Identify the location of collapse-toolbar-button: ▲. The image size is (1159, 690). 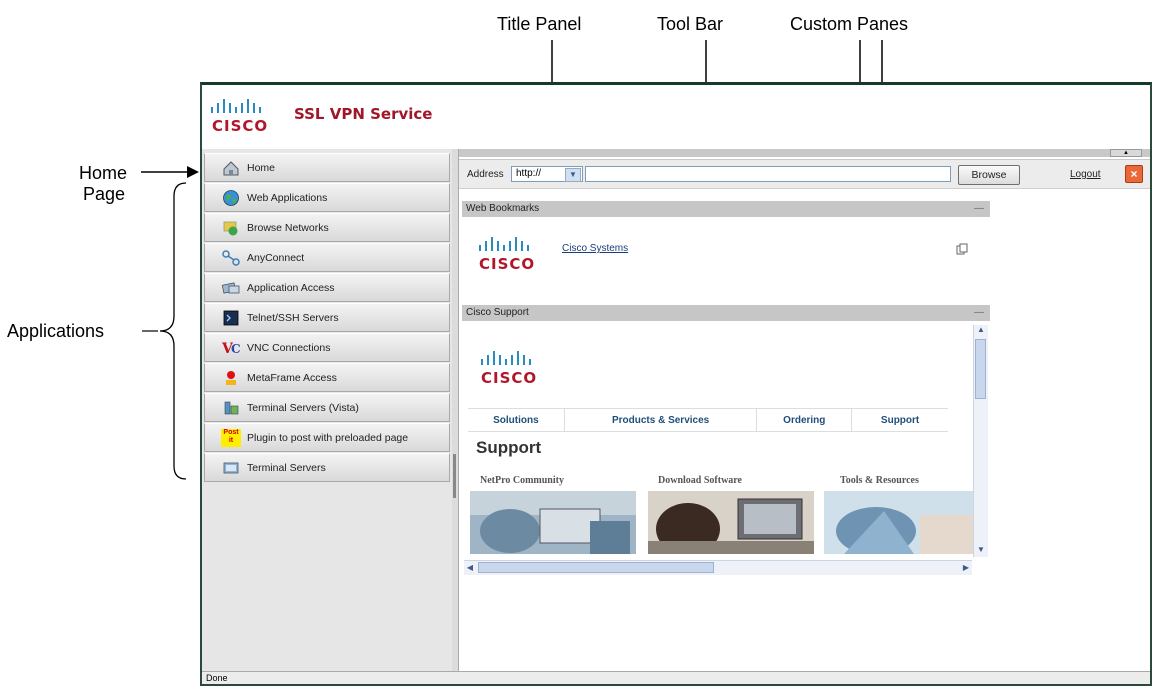
(1126, 153).